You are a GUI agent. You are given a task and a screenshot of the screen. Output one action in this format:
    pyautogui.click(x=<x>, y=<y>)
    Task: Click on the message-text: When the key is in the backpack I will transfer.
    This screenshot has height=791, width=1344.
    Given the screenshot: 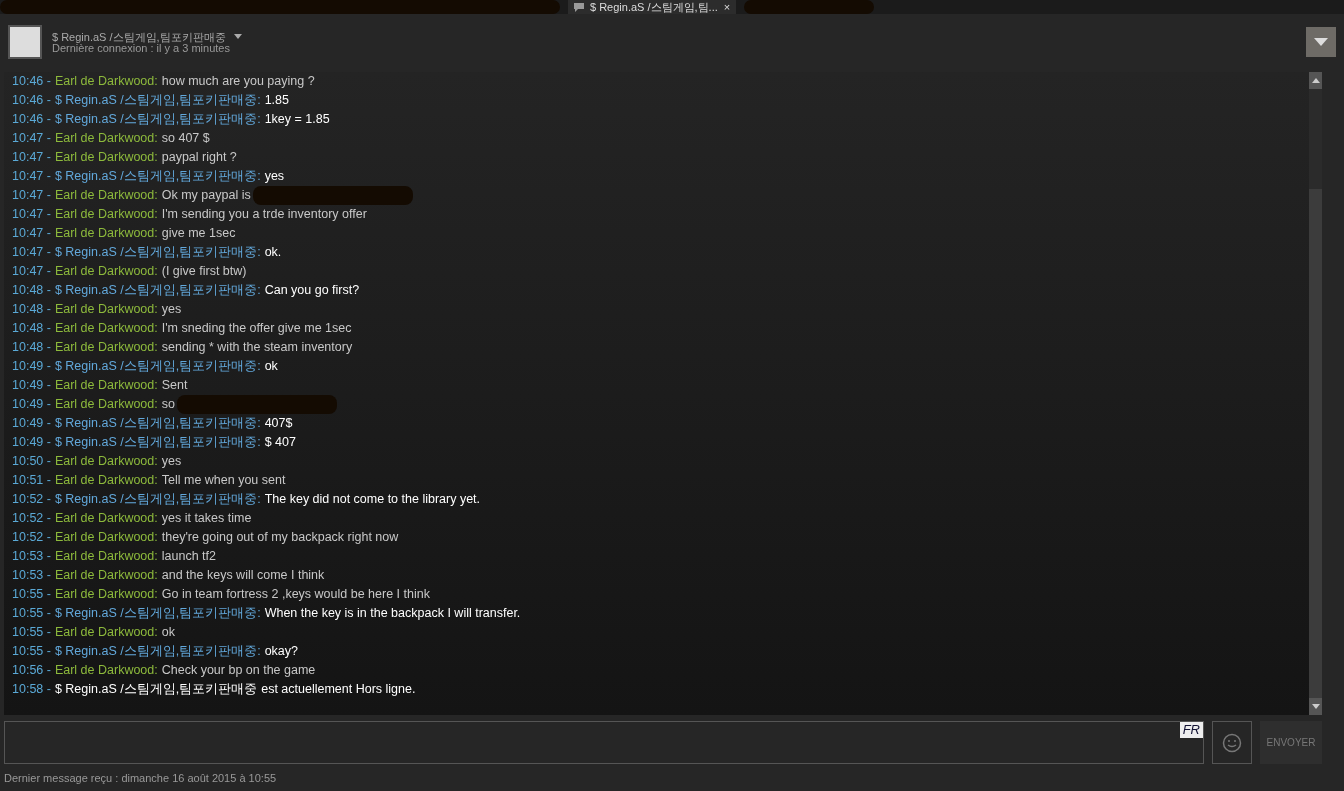 What is the action you would take?
    pyautogui.click(x=392, y=613)
    